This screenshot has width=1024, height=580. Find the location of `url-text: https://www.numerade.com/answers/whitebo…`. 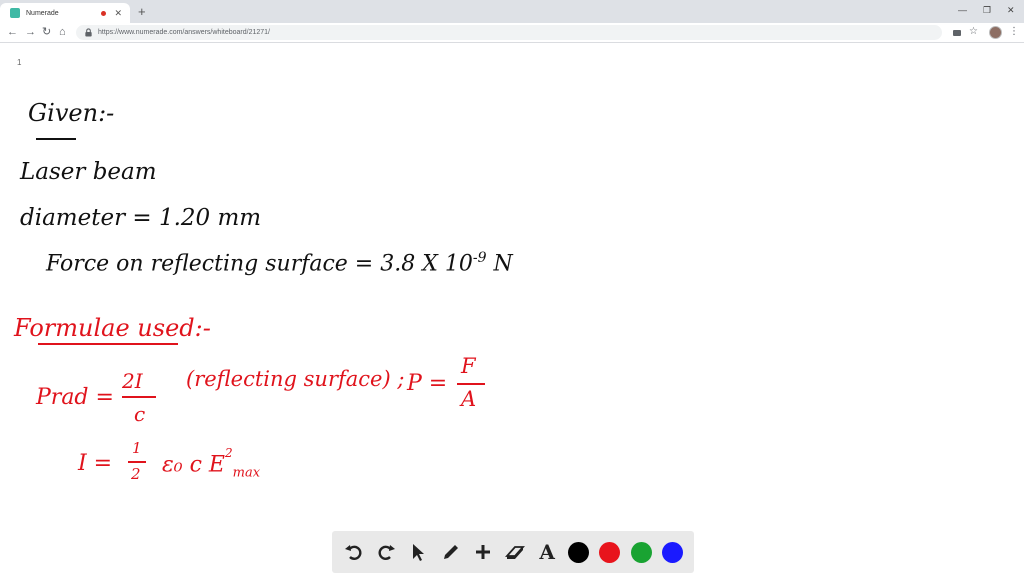

url-text: https://www.numerade.com/answers/whitebo… is located at coordinates (184, 32).